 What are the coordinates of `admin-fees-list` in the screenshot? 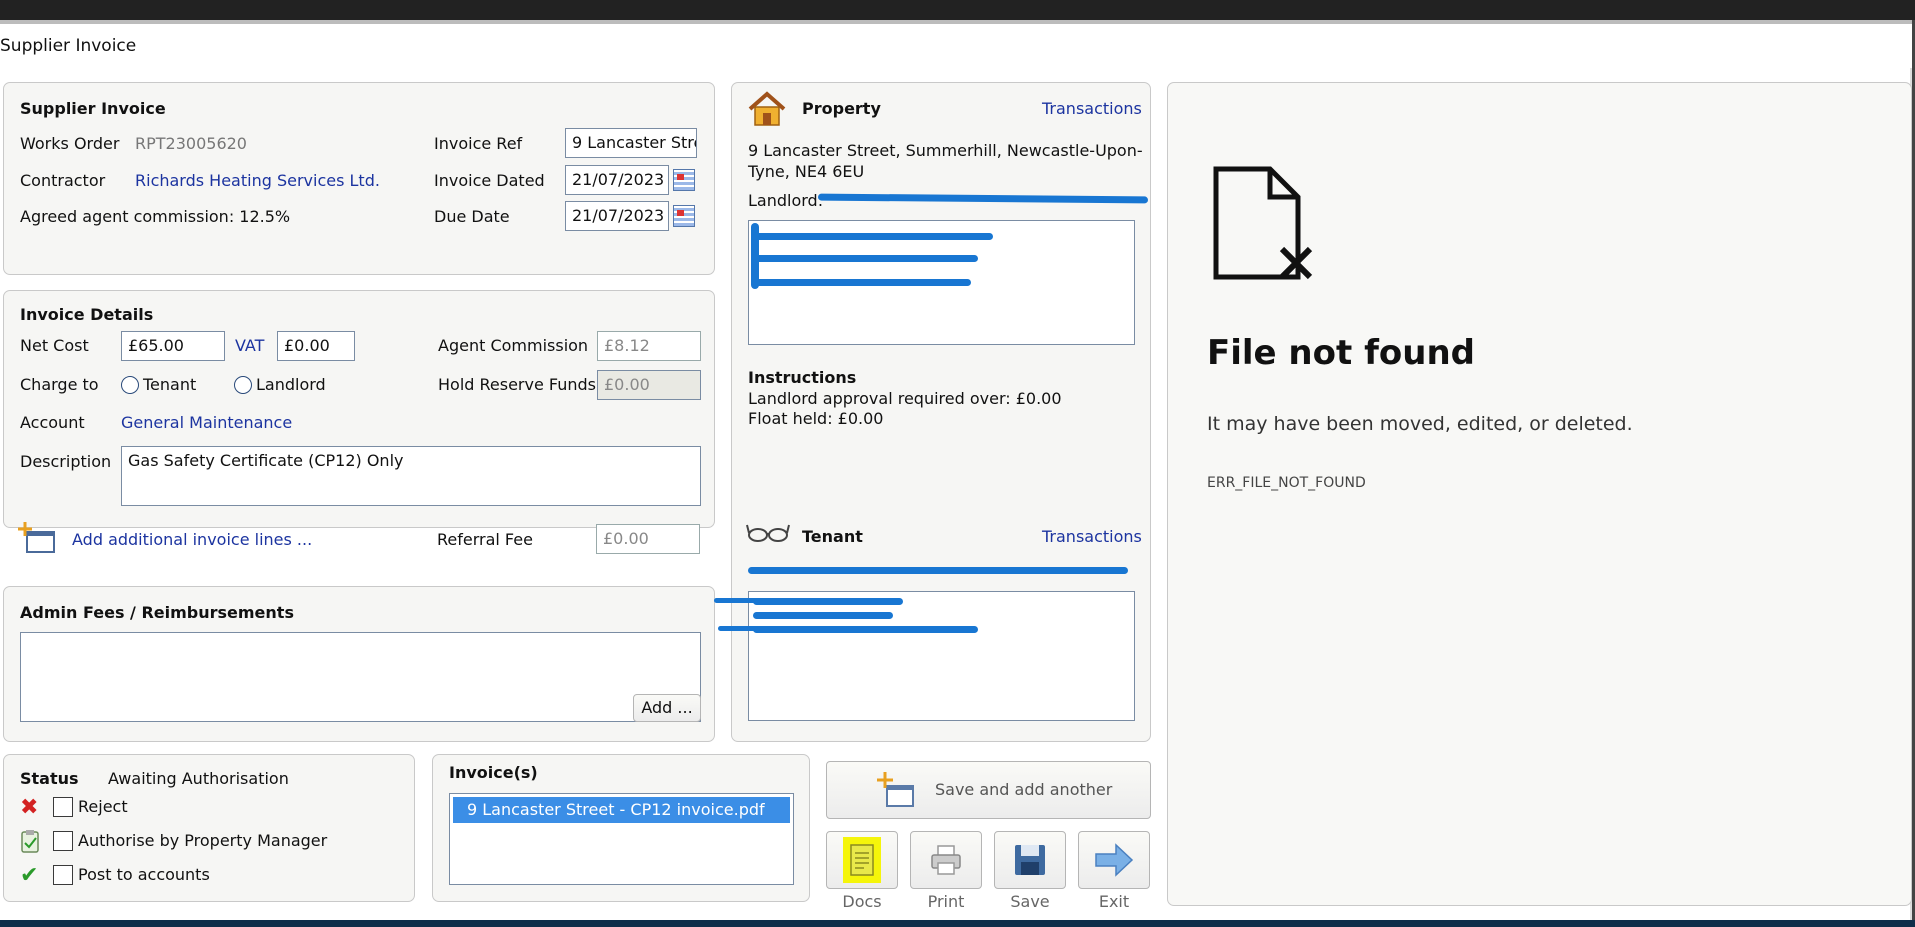 It's located at (360, 677).